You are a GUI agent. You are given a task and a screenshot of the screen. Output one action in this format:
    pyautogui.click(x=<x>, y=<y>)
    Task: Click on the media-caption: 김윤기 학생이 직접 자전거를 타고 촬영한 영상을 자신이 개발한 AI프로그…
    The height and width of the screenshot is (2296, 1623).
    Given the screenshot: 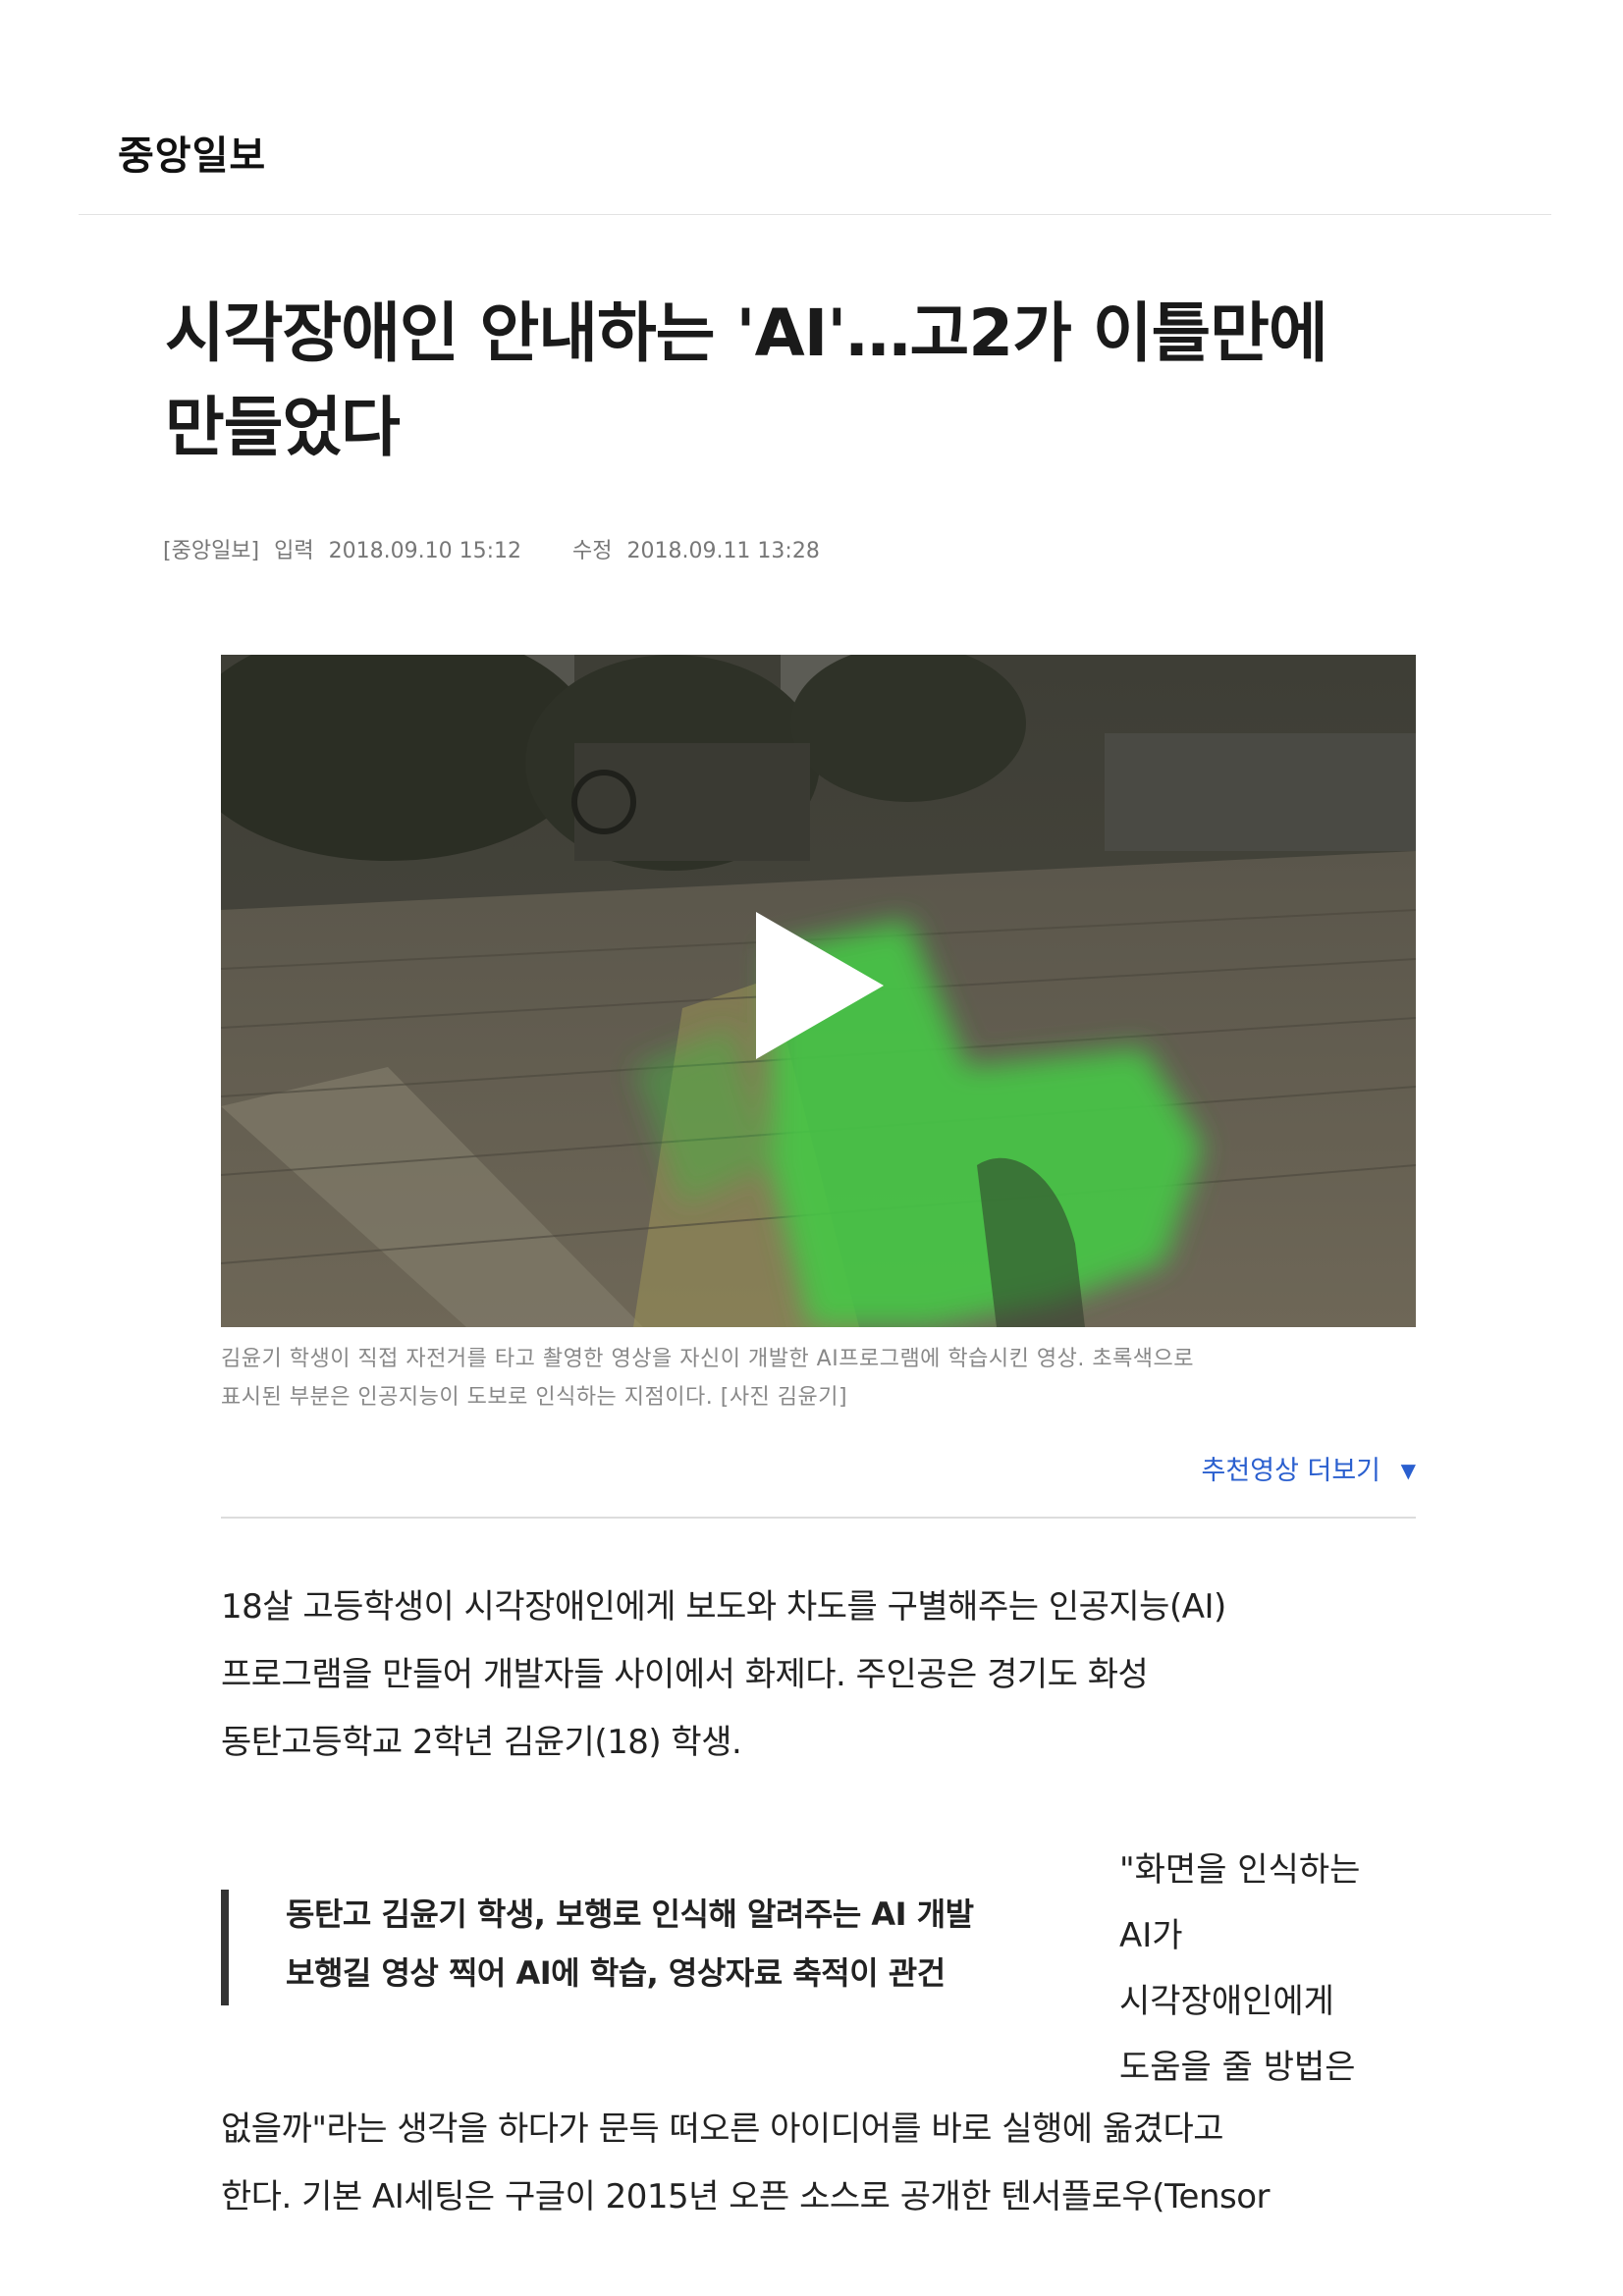 What is the action you would take?
    pyautogui.click(x=818, y=1378)
    